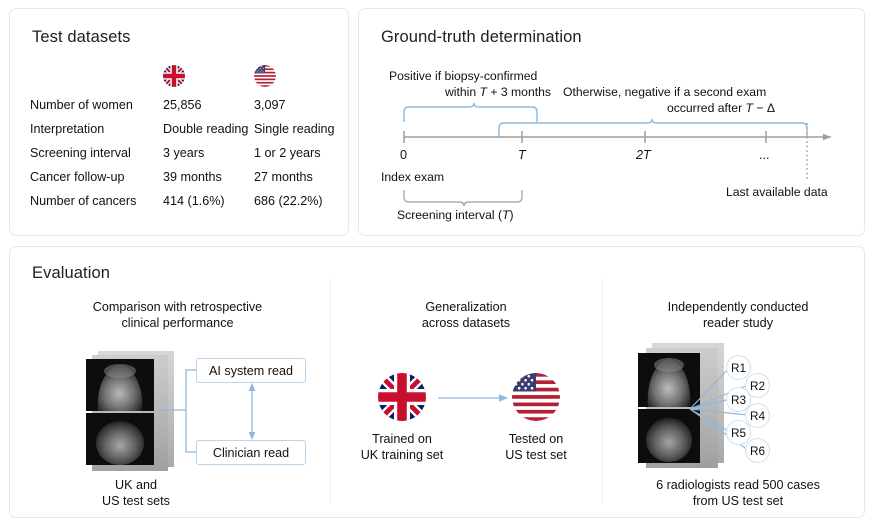 The height and width of the screenshot is (527, 874). I want to click on row-value-us: Single reading, so click(294, 129).